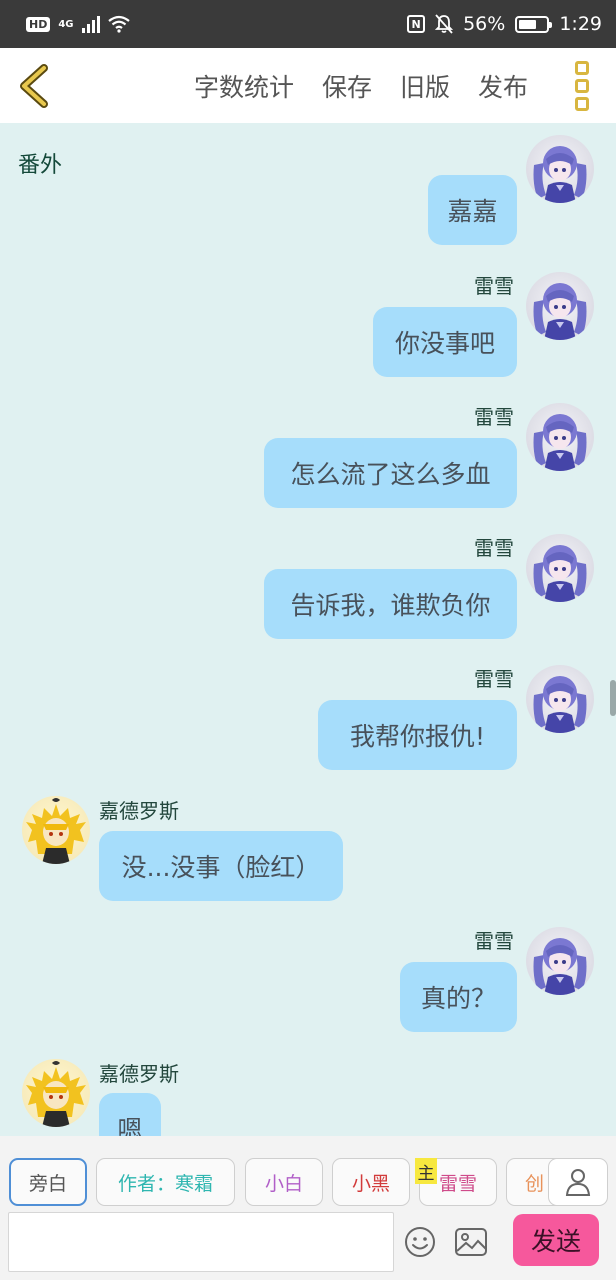 This screenshot has height=1280, width=616. Describe the element at coordinates (40, 165) in the screenshot. I see `chapter-title: 番外` at that location.